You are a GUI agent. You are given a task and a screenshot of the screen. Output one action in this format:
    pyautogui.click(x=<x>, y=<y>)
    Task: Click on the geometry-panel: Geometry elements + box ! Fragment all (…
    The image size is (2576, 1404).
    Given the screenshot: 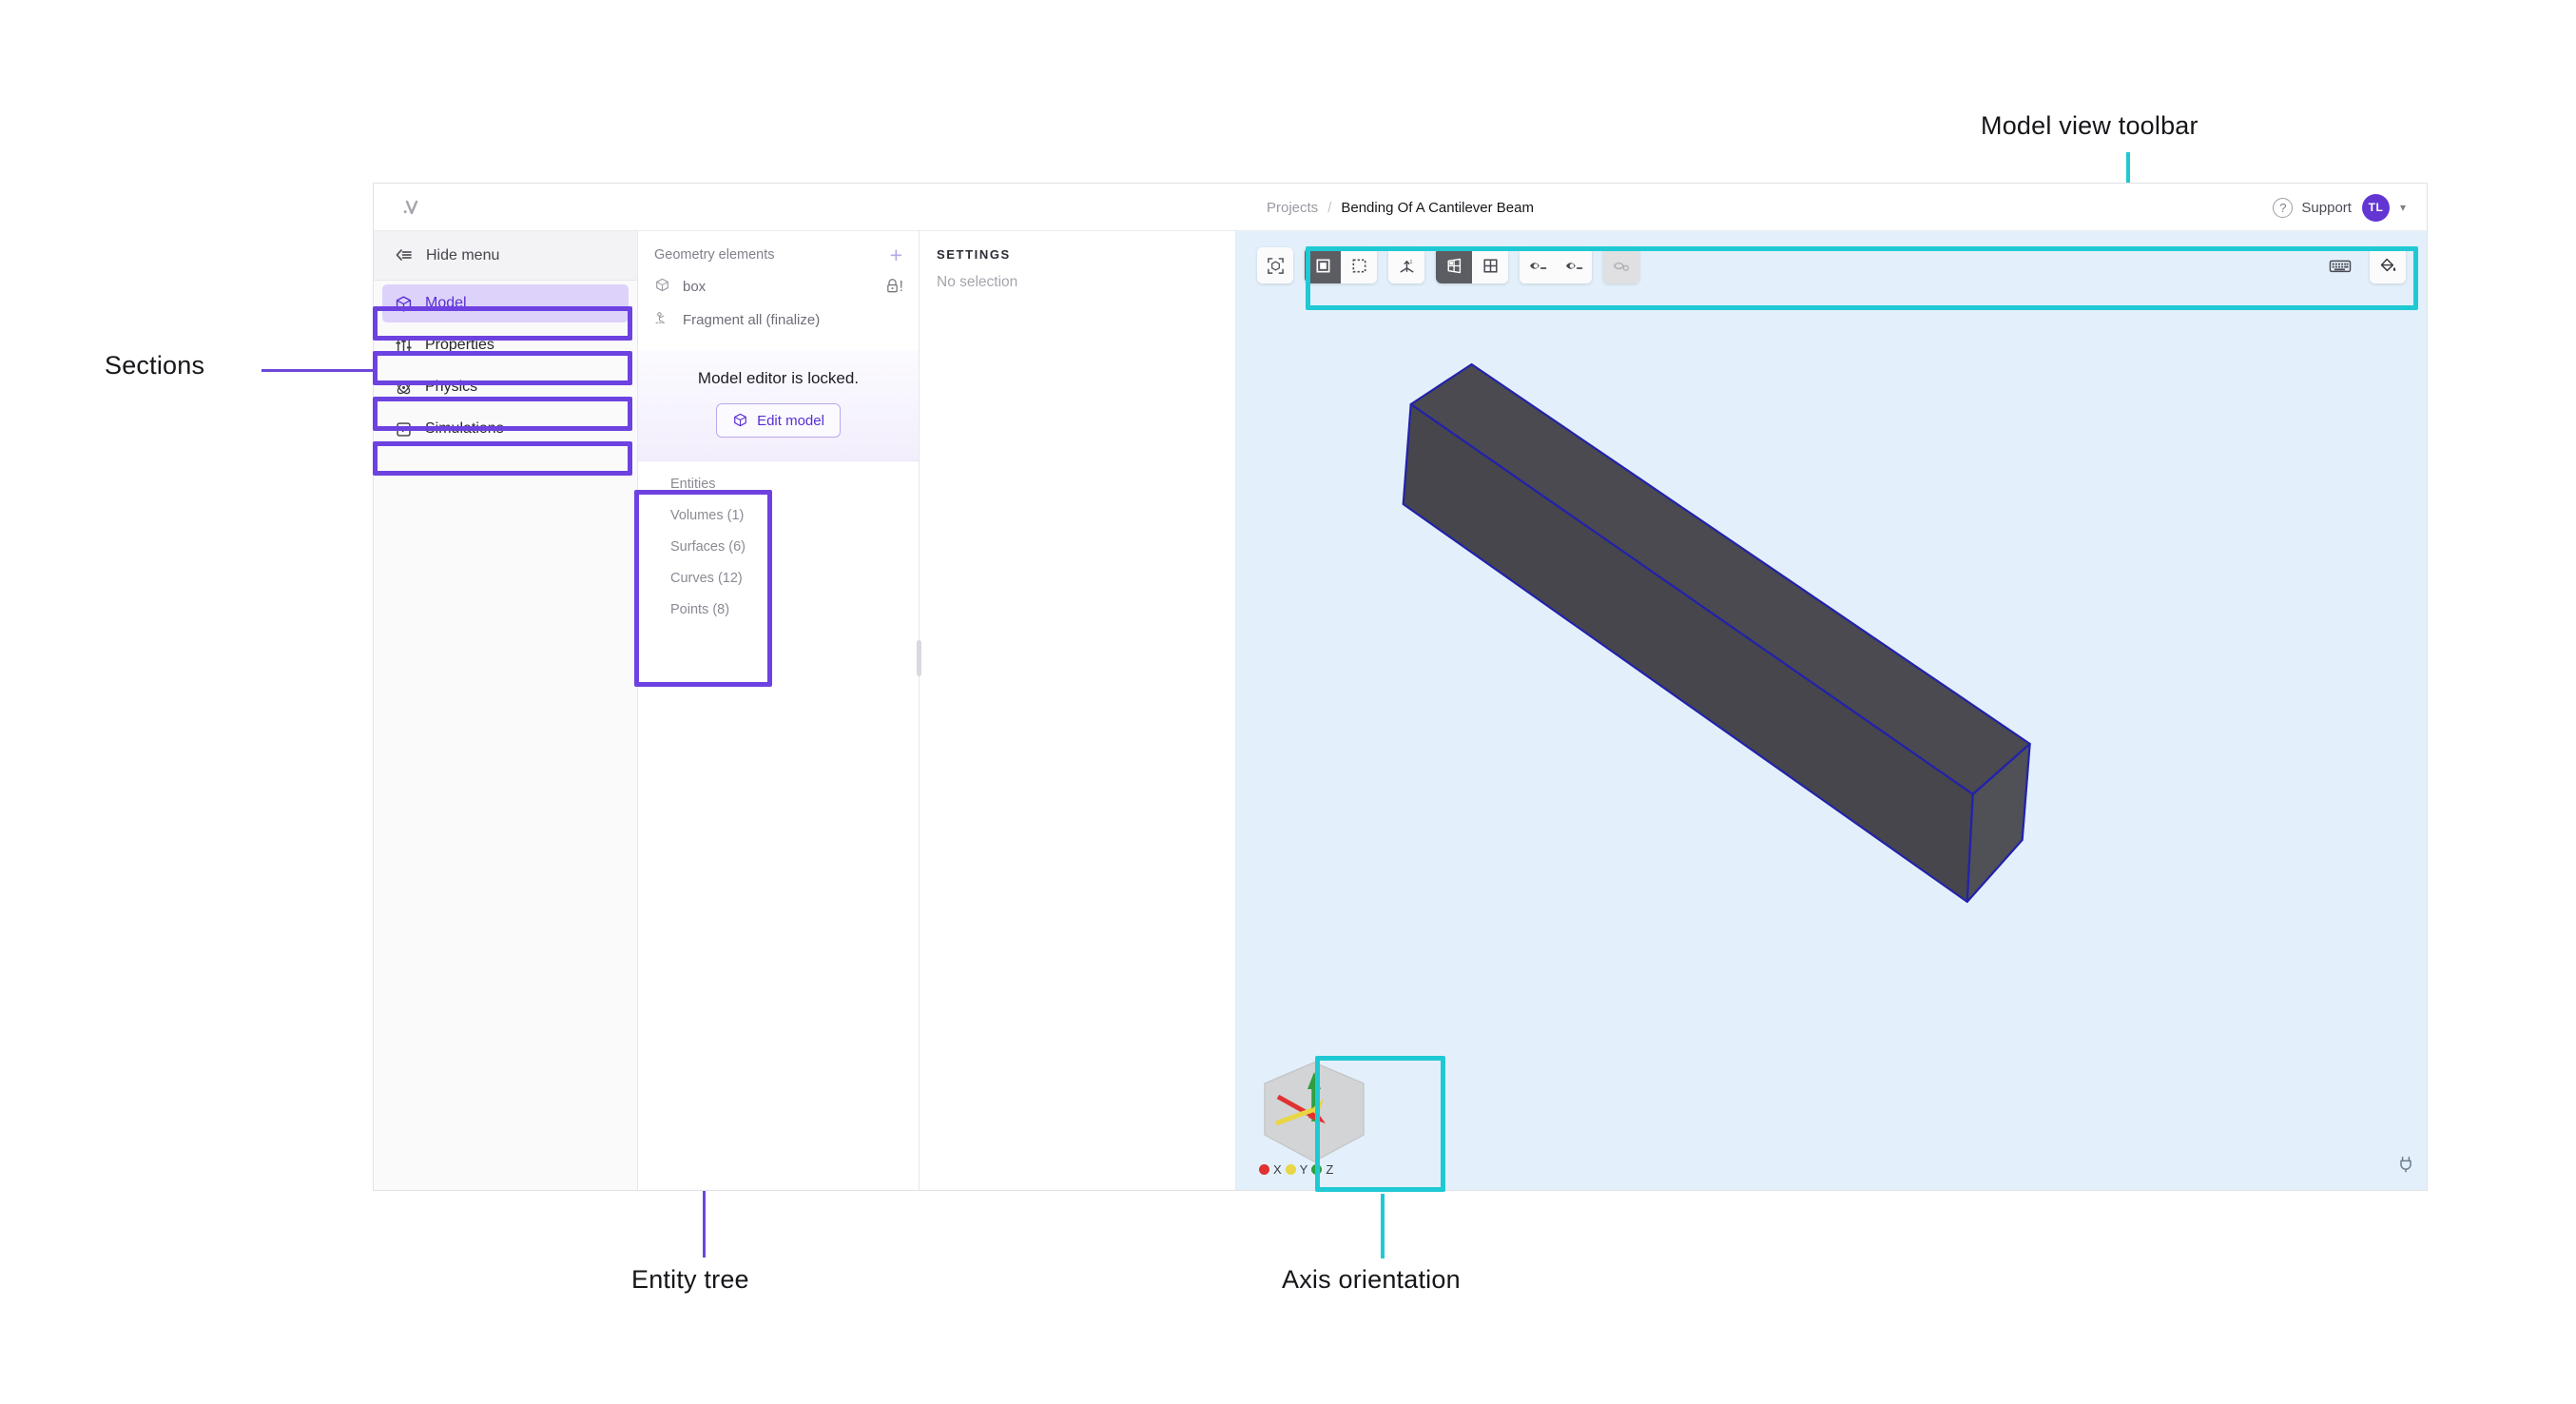 What is the action you would take?
    pyautogui.click(x=779, y=710)
    